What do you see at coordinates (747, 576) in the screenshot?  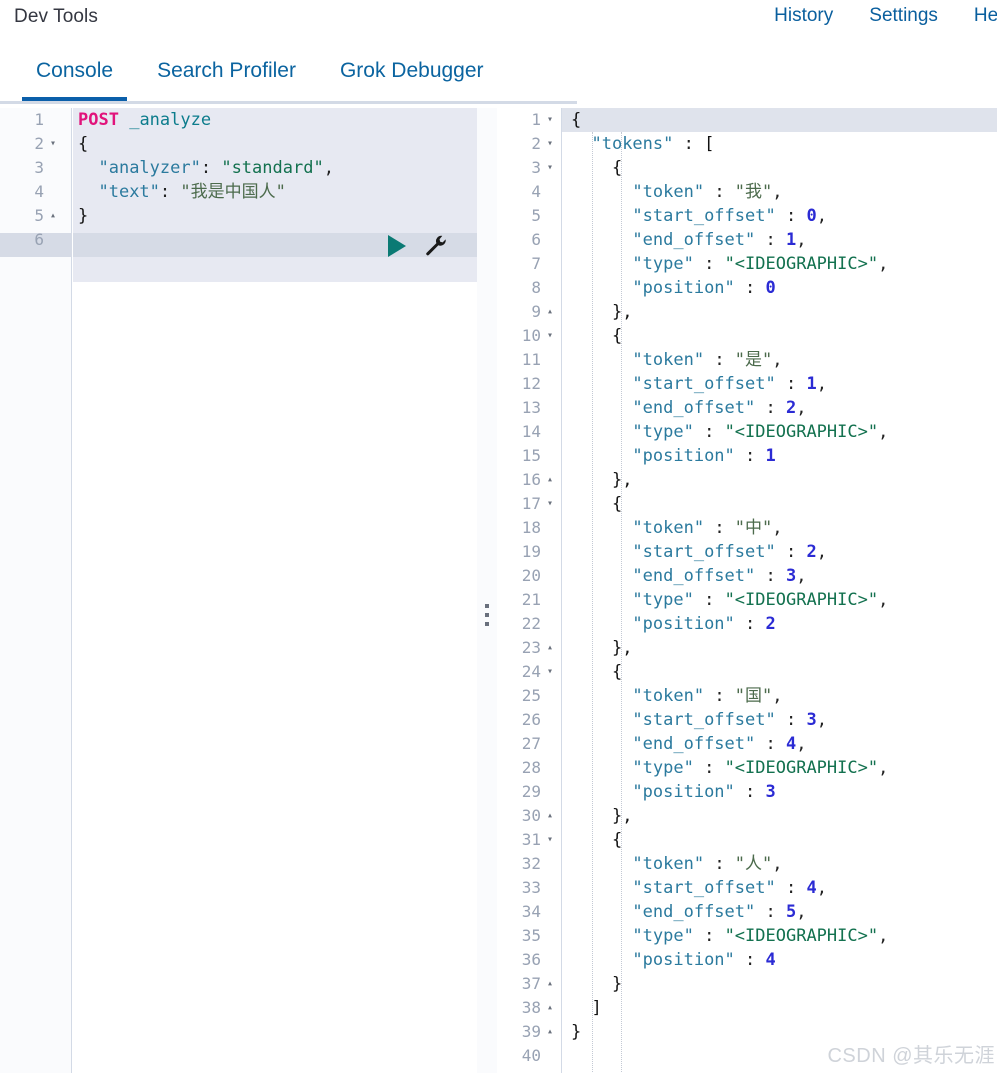 I see `code-line: 20 "end_offset" : 3,` at bounding box center [747, 576].